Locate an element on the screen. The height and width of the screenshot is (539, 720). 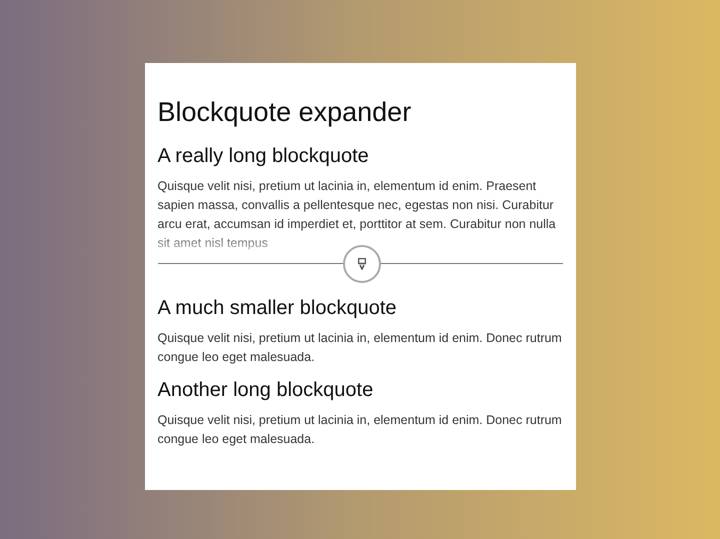
section-heading: A much smaller blockquote is located at coordinates (278, 308).